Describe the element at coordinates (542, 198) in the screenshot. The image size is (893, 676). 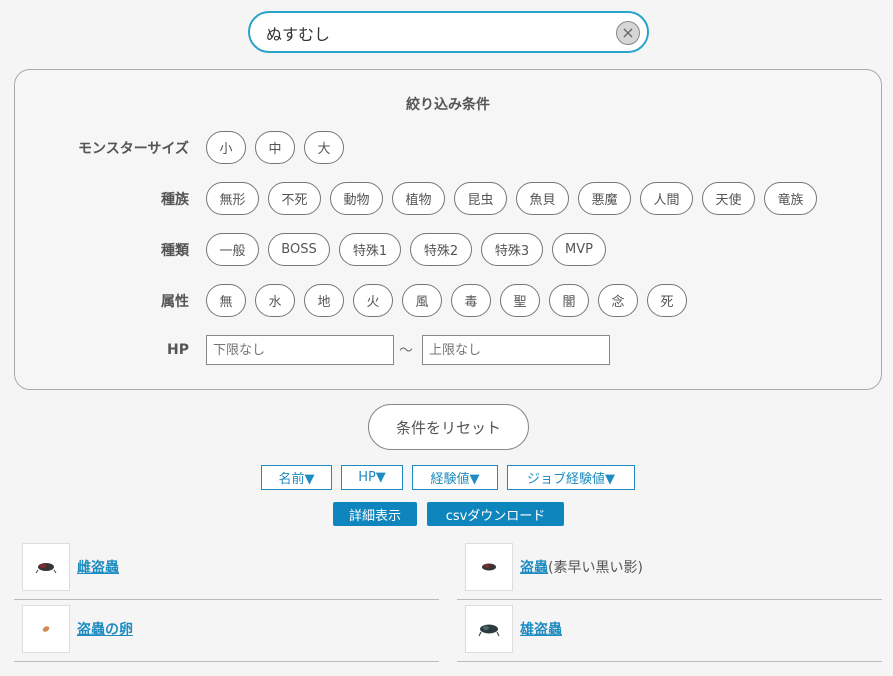
I see `race-chip: 魚貝` at that location.